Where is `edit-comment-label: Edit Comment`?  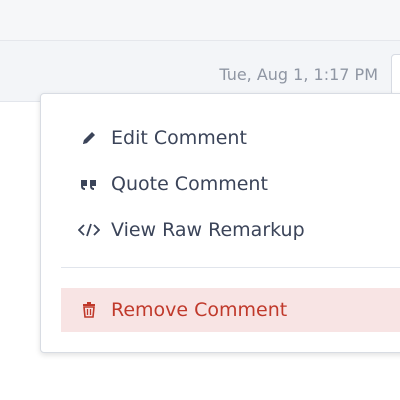
edit-comment-label: Edit Comment is located at coordinates (179, 138).